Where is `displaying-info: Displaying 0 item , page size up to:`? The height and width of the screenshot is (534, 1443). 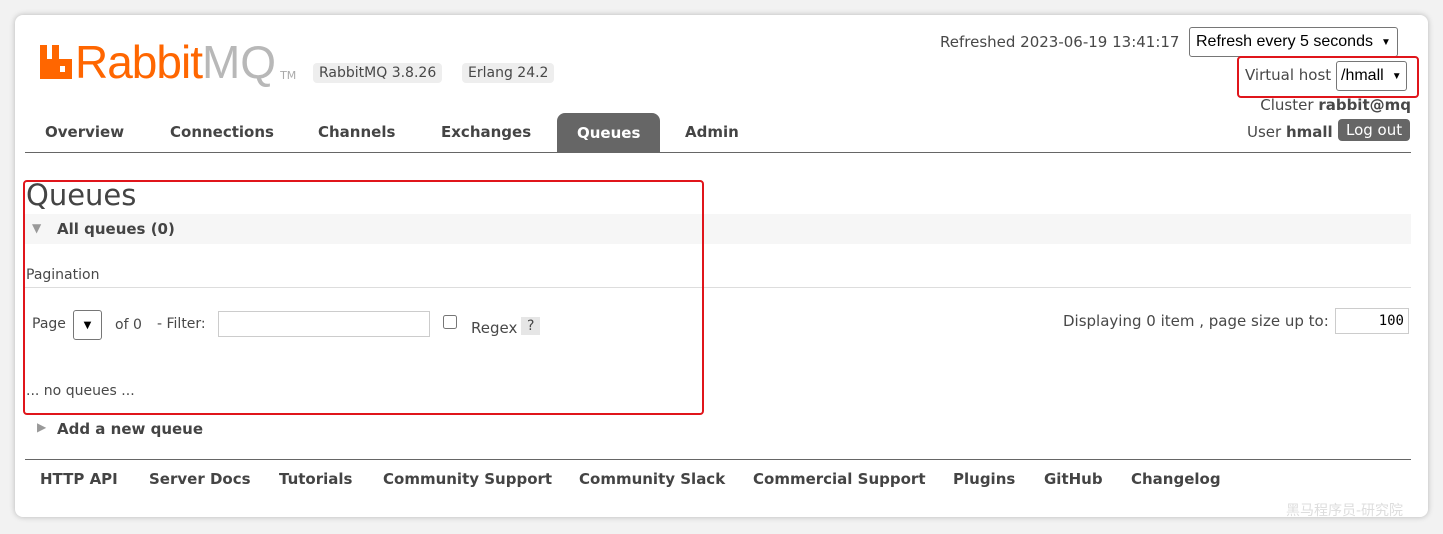 displaying-info: Displaying 0 item , page size up to: is located at coordinates (1196, 321).